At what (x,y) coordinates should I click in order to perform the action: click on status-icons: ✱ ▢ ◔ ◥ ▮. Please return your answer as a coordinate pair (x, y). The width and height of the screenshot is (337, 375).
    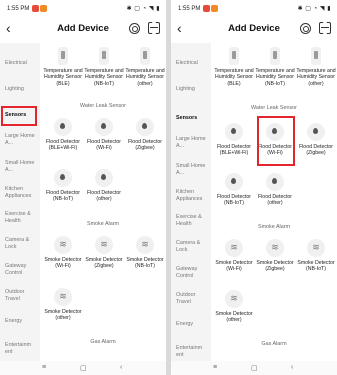
    Looking at the image, I should click on (143, 9).